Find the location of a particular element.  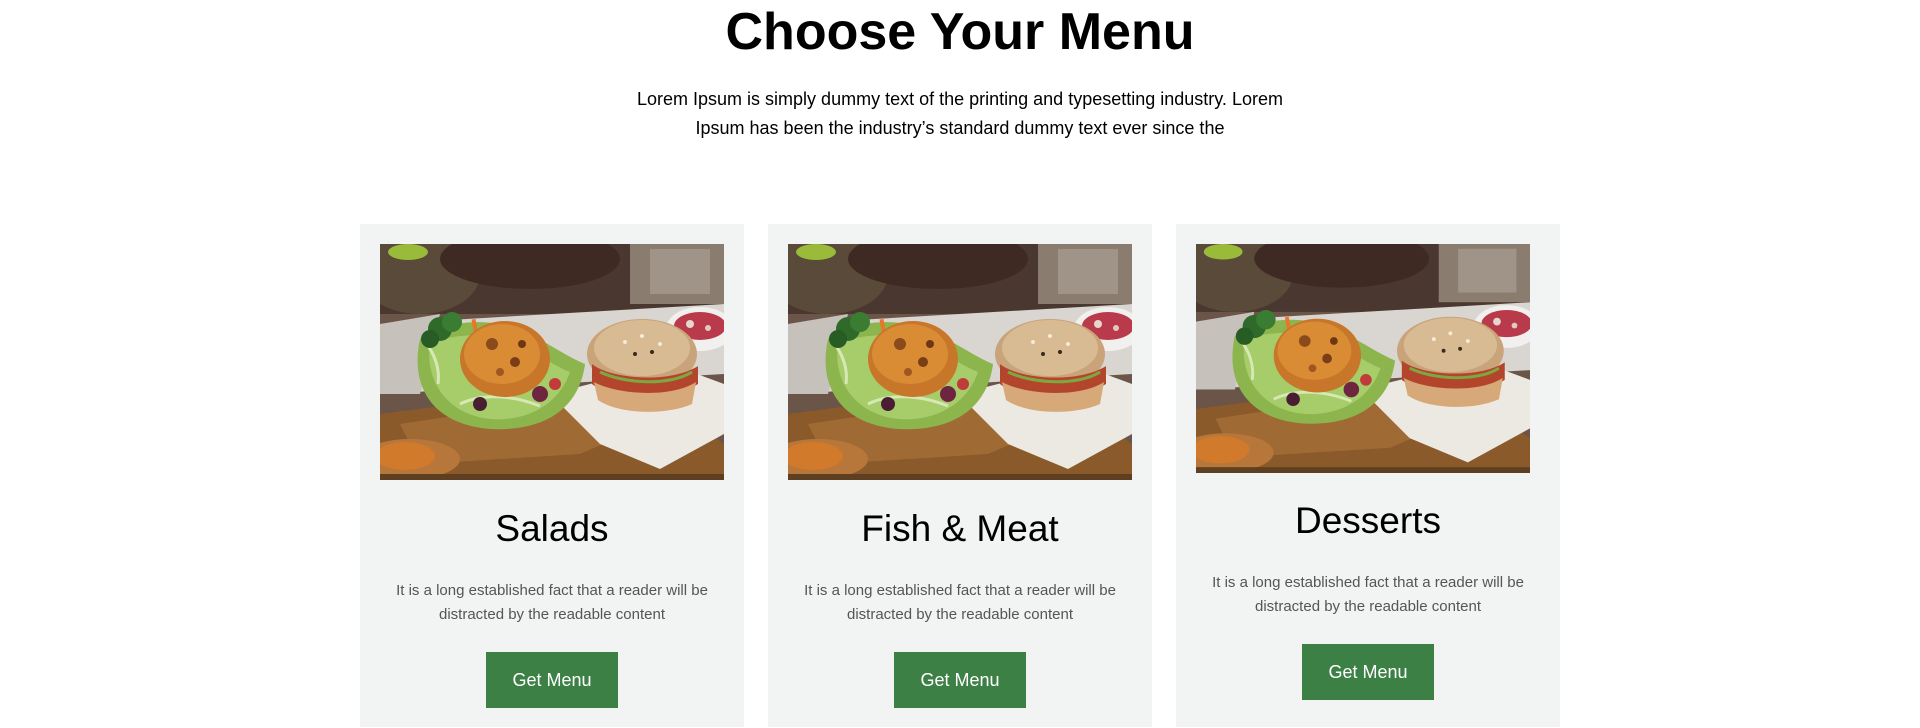

card-title: Fish & Meat is located at coordinates (960, 528).